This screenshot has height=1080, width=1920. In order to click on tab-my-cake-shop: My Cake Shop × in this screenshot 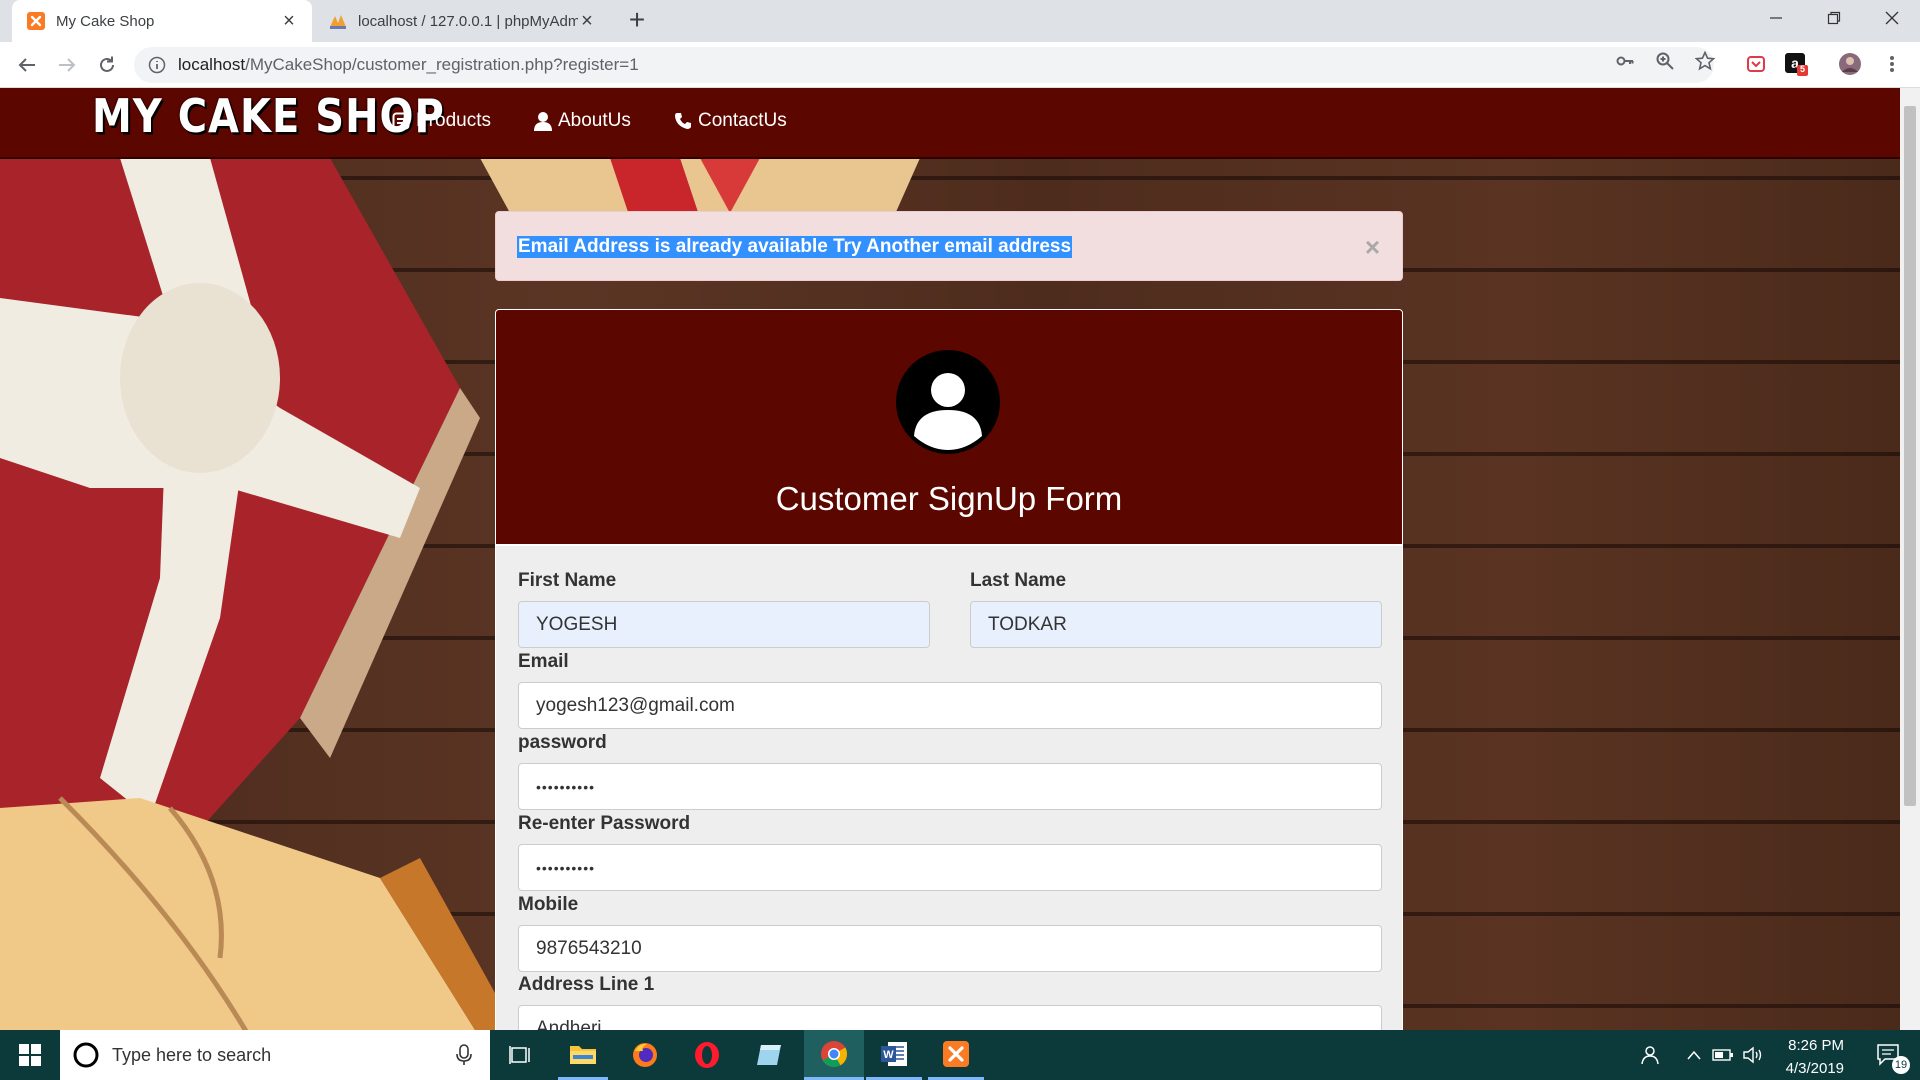, I will do `click(162, 21)`.